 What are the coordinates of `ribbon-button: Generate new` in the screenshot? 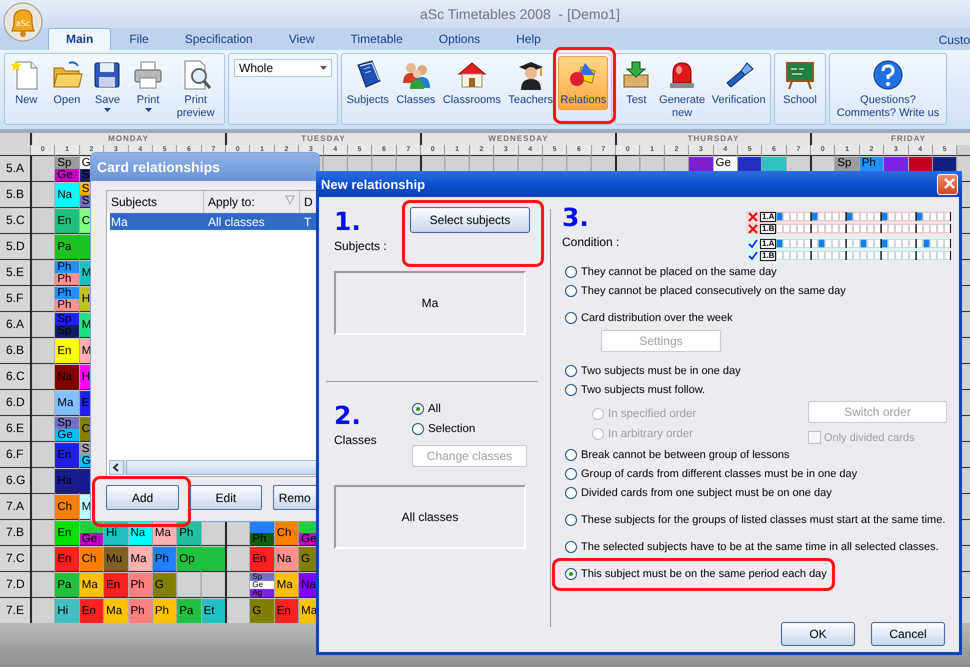 It's located at (682, 89).